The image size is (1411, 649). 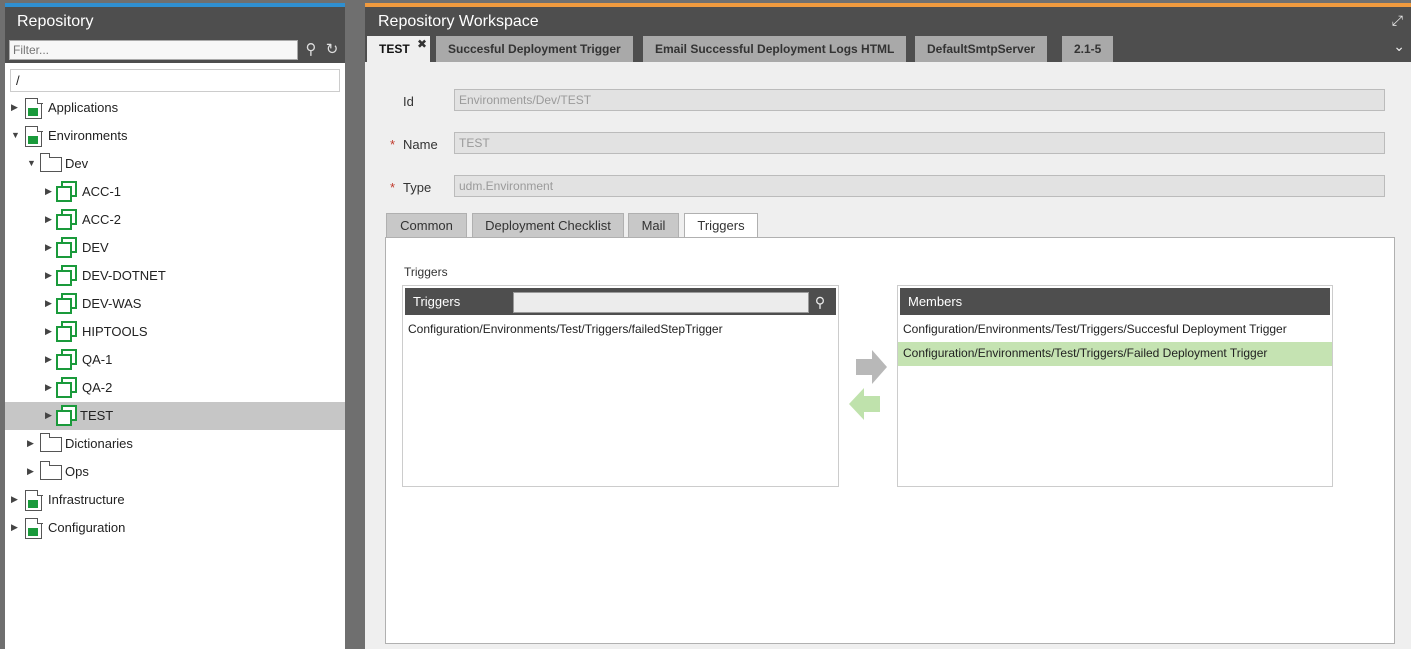 I want to click on tree-node-label: Dictionaries, so click(x=99, y=443).